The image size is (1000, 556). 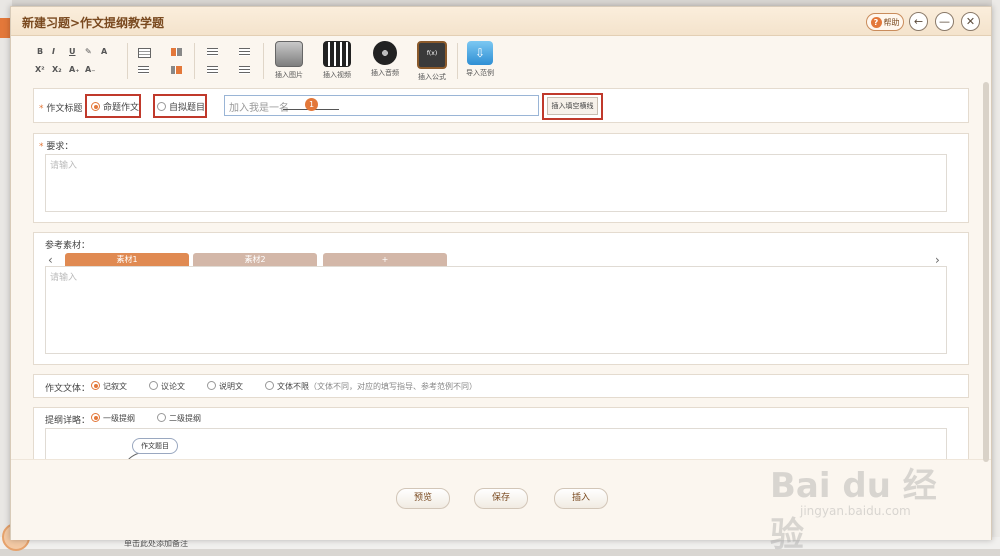 I want to click on blank-number-badge: 1, so click(x=311, y=104).